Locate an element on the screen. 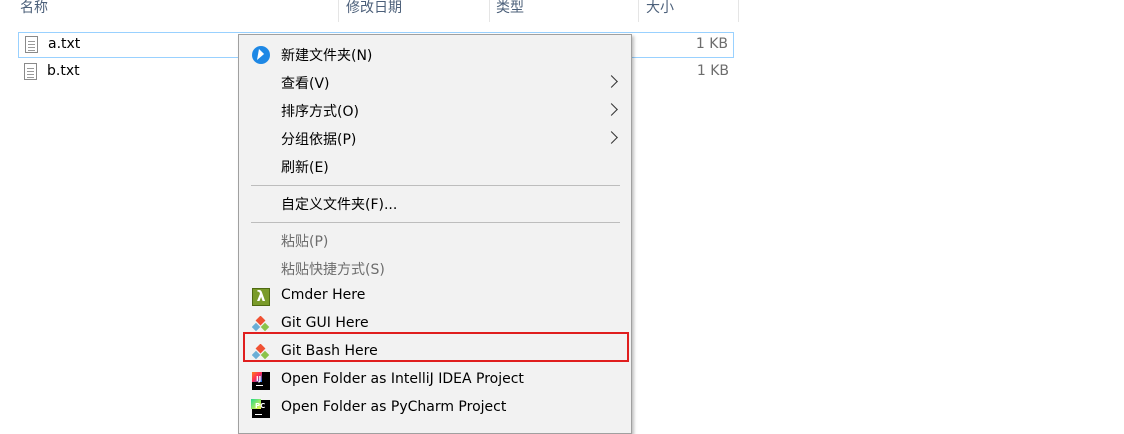 This screenshot has width=1124, height=434. menu-item-label: 刷新(E) is located at coordinates (305, 168).